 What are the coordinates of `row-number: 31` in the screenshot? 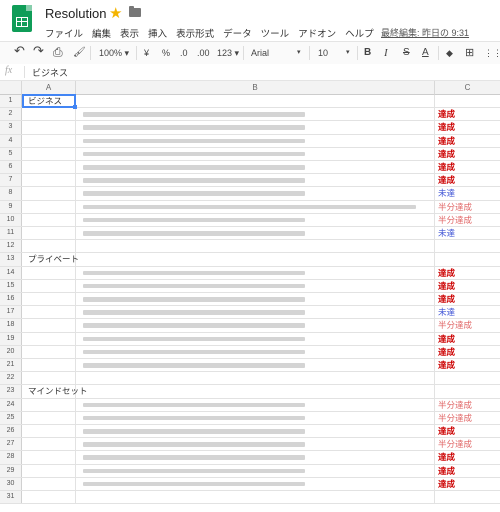 It's located at (11, 497).